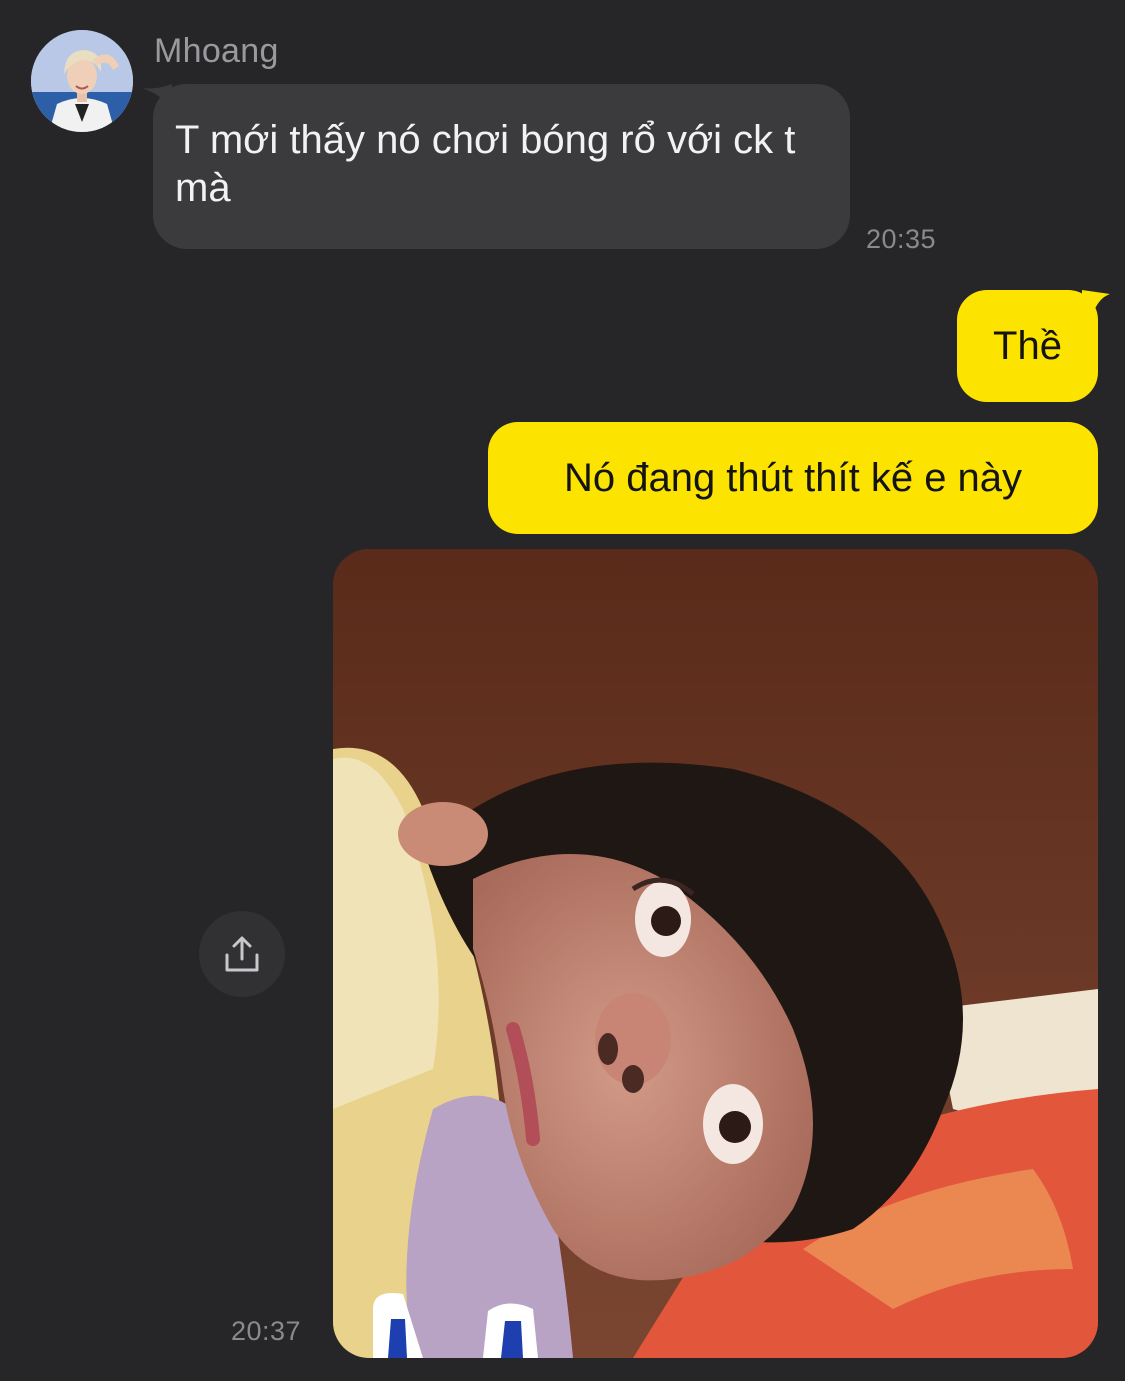 Image resolution: width=1125 pixels, height=1381 pixels. I want to click on message-text: Thề, so click(1027, 346).